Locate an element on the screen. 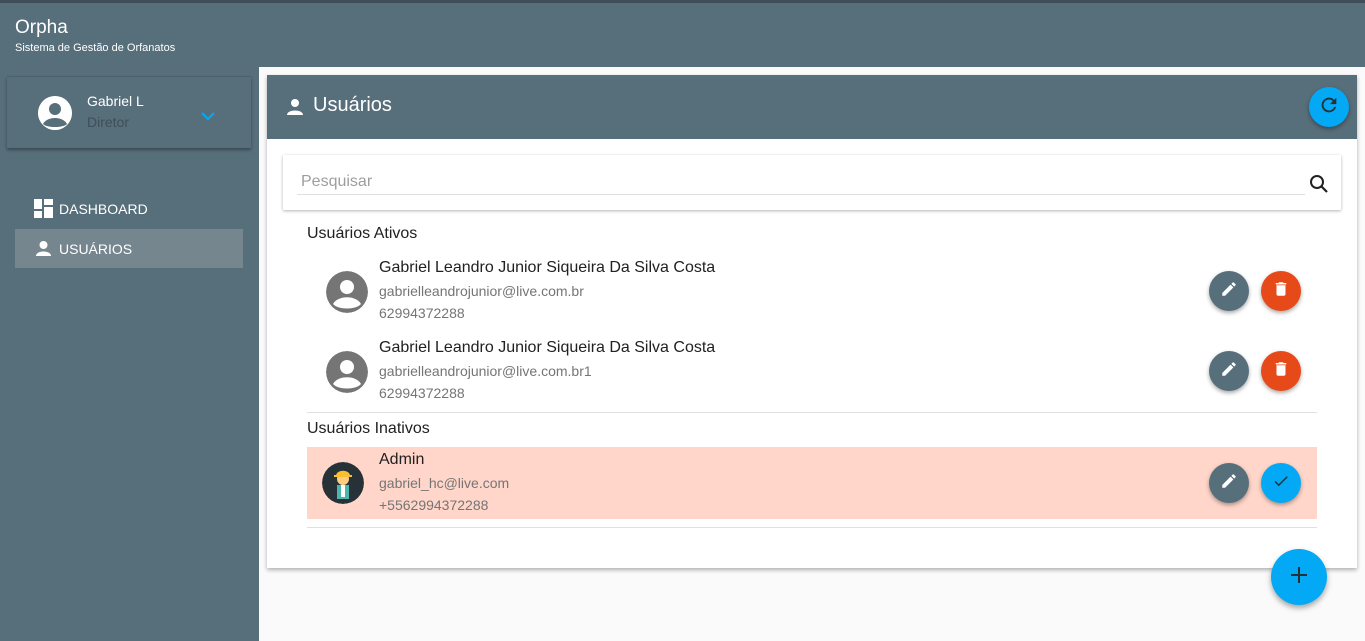  refresh-button is located at coordinates (1329, 107).